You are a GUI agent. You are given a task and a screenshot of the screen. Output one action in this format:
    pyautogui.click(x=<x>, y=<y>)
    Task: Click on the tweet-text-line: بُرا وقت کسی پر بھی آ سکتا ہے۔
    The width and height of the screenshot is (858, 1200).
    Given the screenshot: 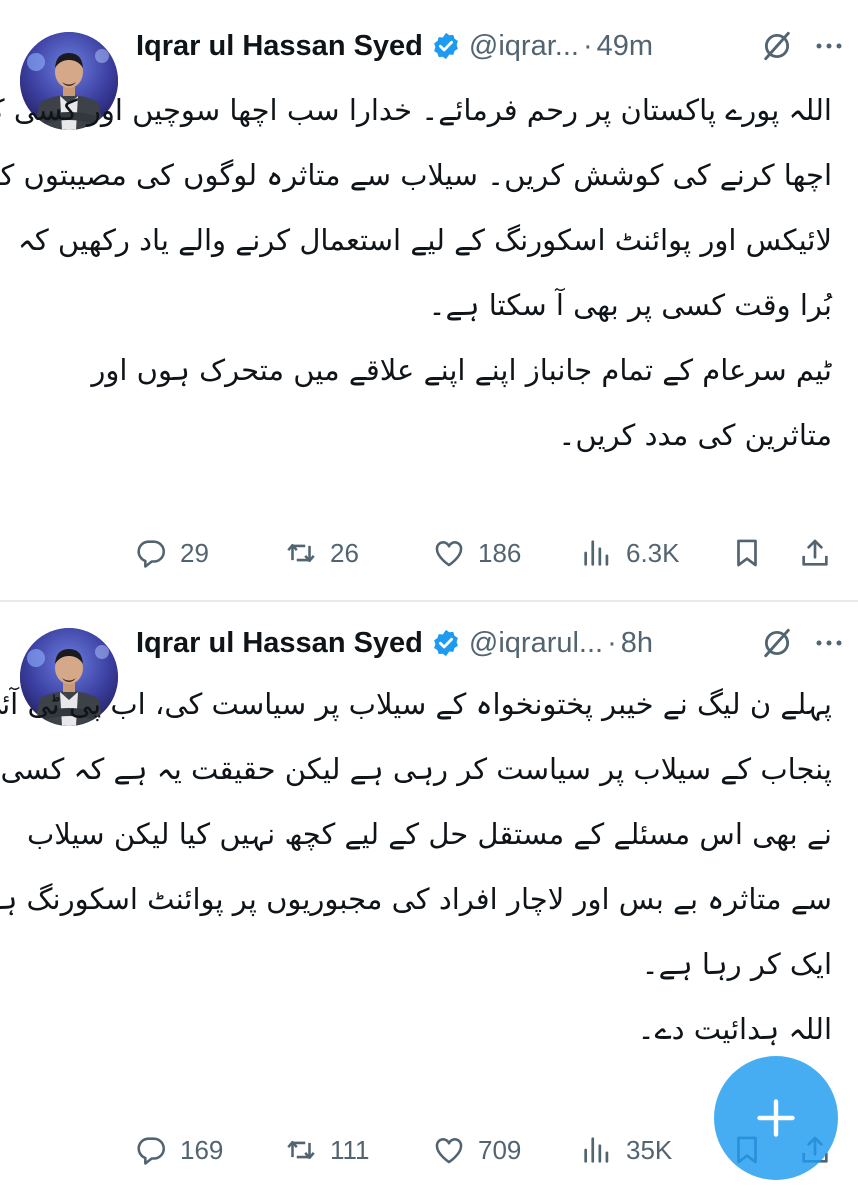 What is the action you would take?
    pyautogui.click(x=630, y=305)
    